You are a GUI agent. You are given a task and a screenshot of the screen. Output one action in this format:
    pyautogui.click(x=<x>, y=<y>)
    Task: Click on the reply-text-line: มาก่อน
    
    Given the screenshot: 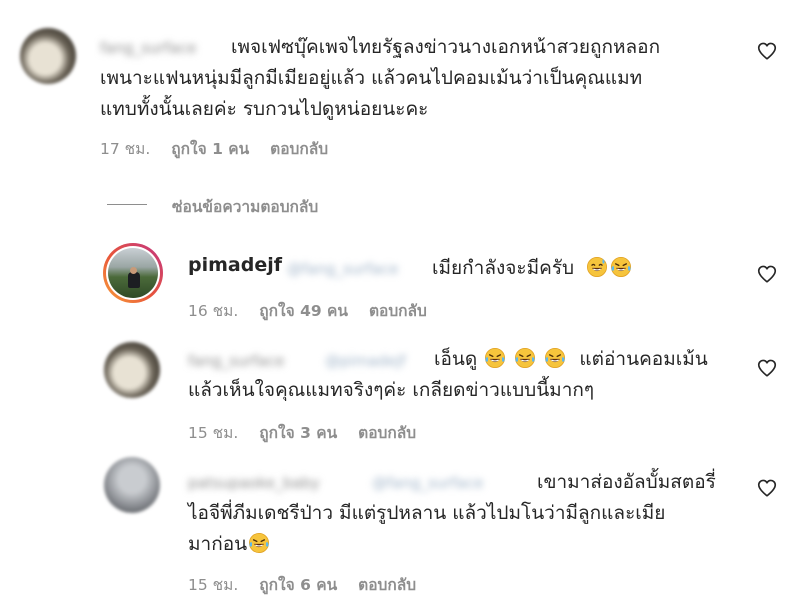 What is the action you would take?
    pyautogui.click(x=229, y=544)
    